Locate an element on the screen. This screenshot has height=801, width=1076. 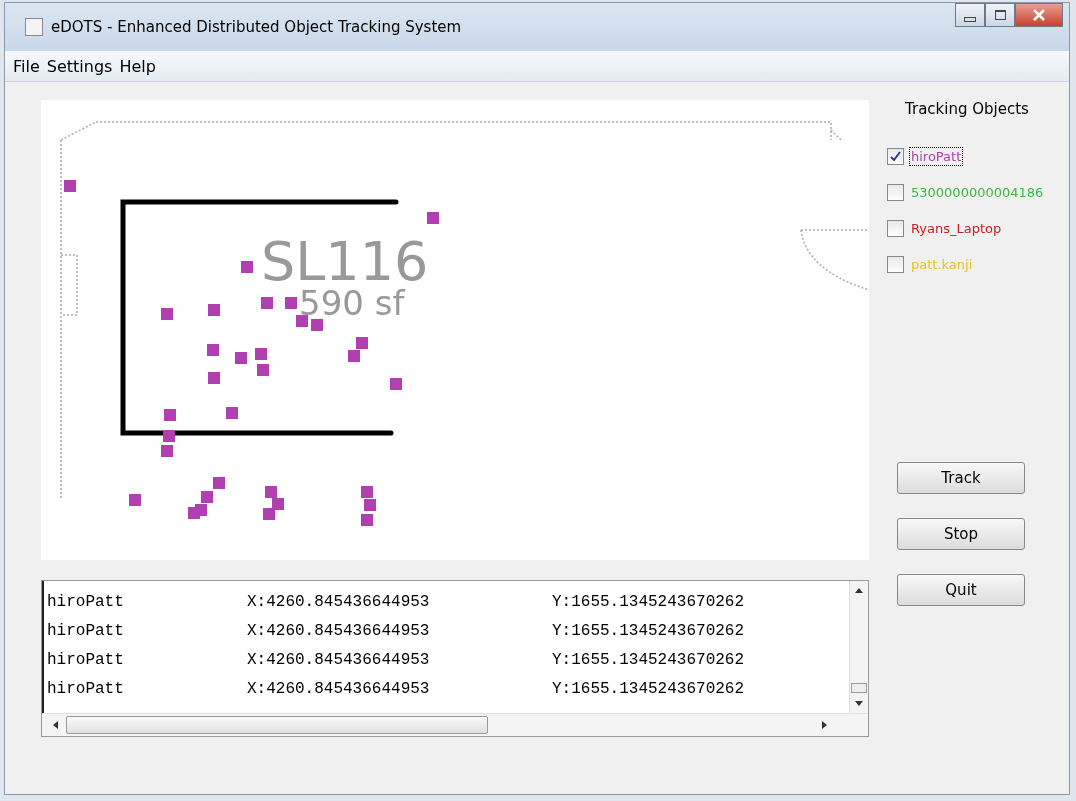
menu-item: Settings is located at coordinates (79, 66).